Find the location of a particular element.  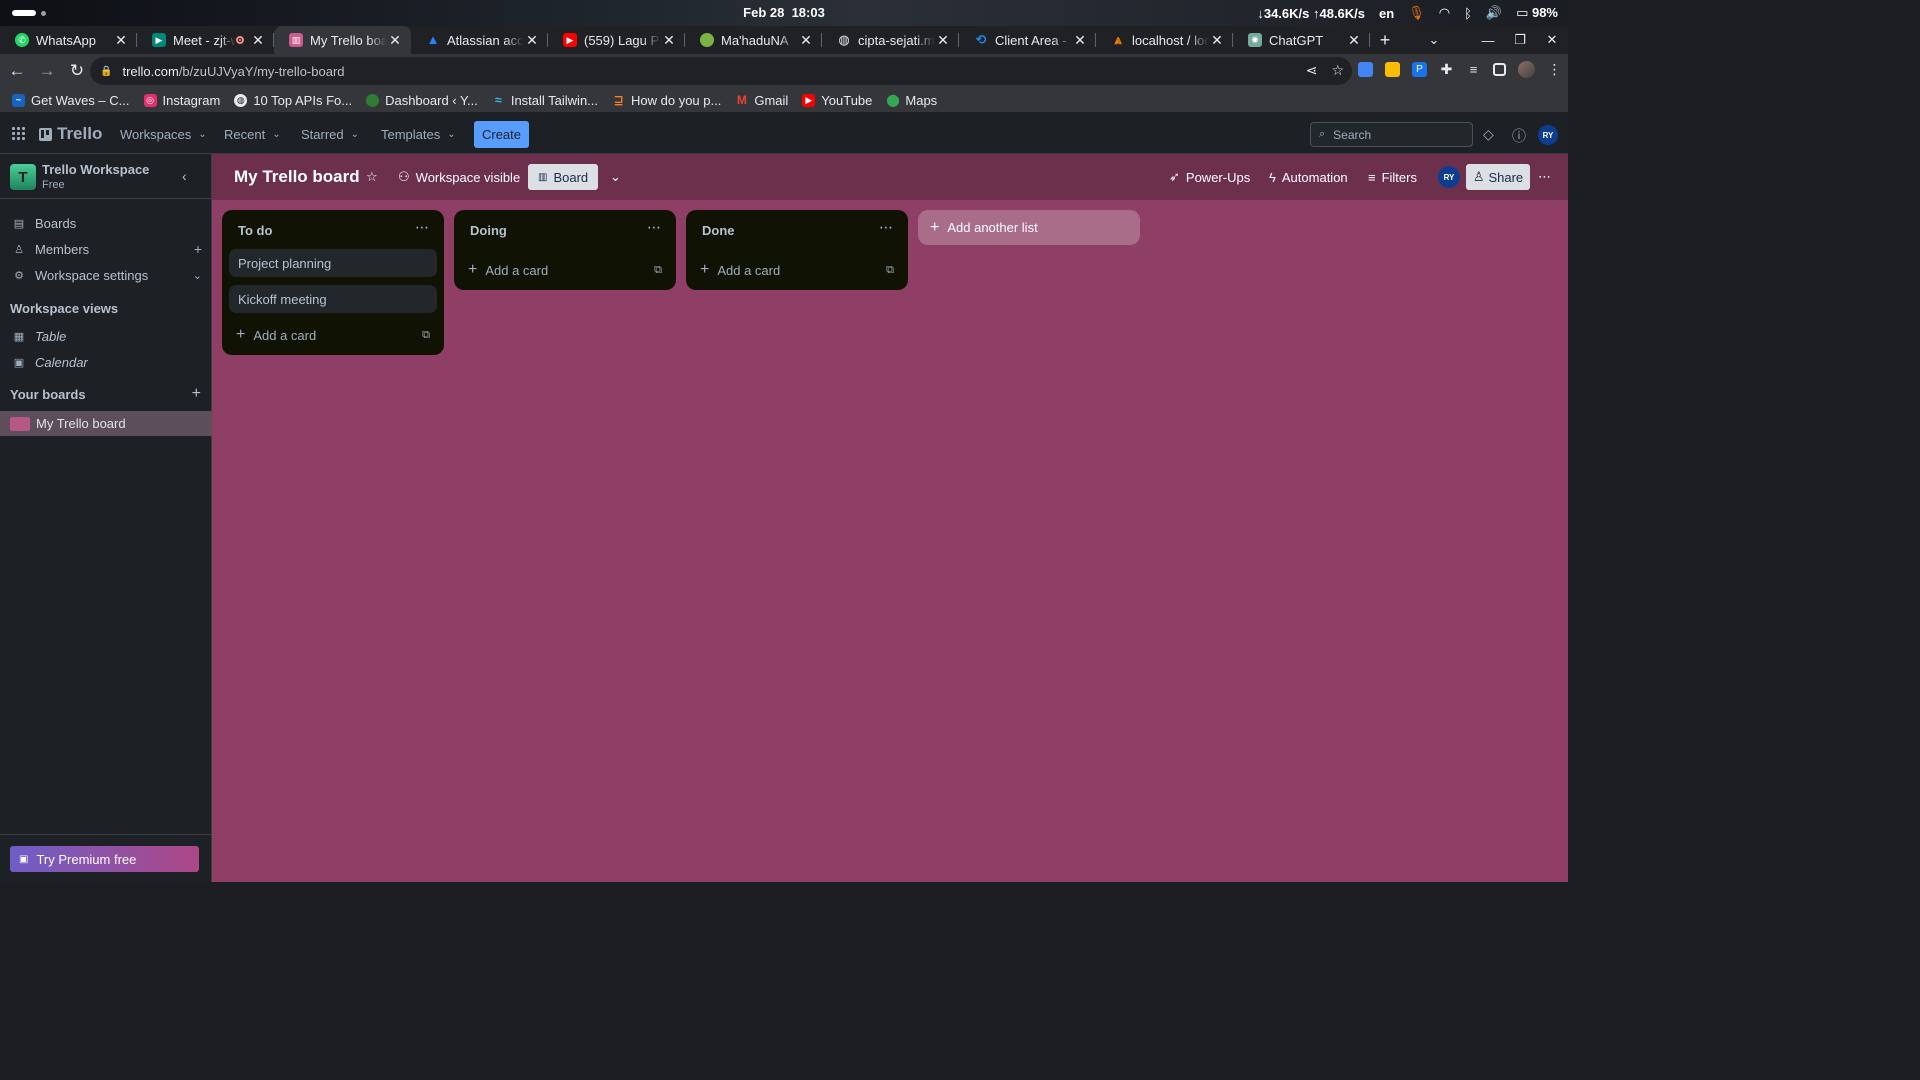

notifications-icon: ◇ is located at coordinates (1488, 134).